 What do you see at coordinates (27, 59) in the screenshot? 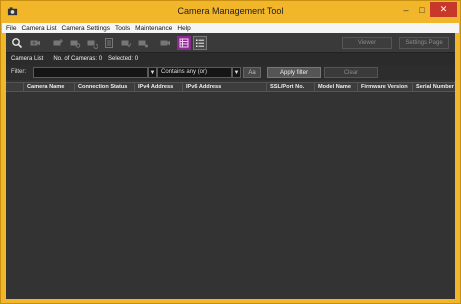
I see `camera-list-title: Camera List` at bounding box center [27, 59].